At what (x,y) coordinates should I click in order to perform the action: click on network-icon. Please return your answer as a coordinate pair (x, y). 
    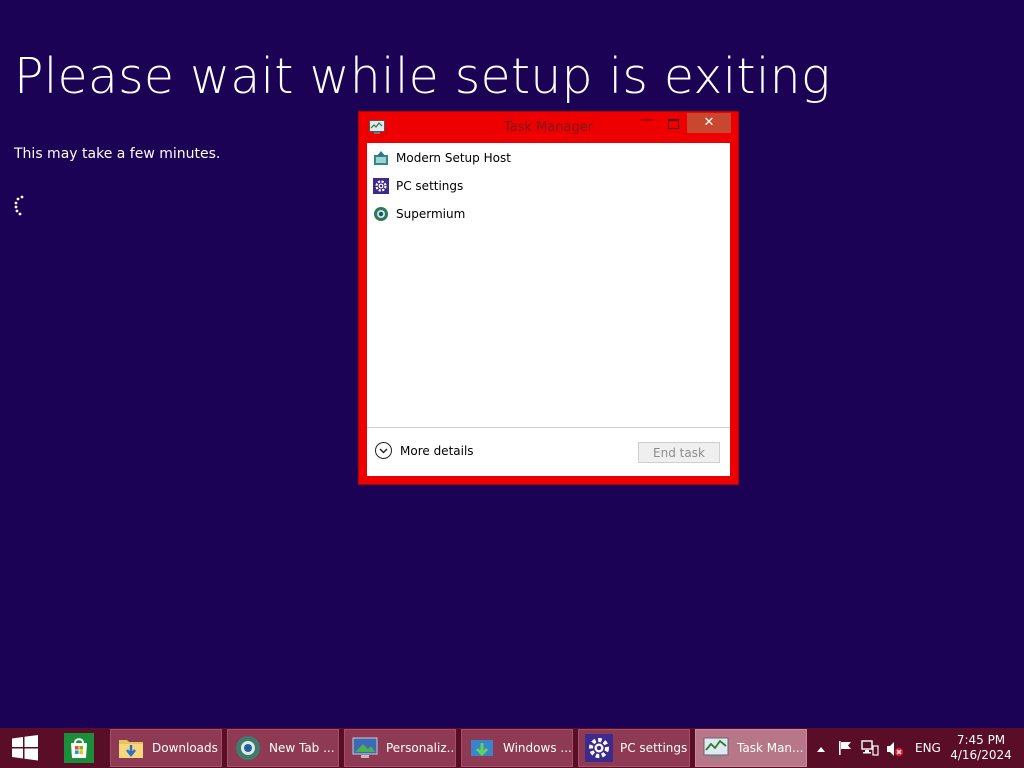
    Looking at the image, I should click on (870, 748).